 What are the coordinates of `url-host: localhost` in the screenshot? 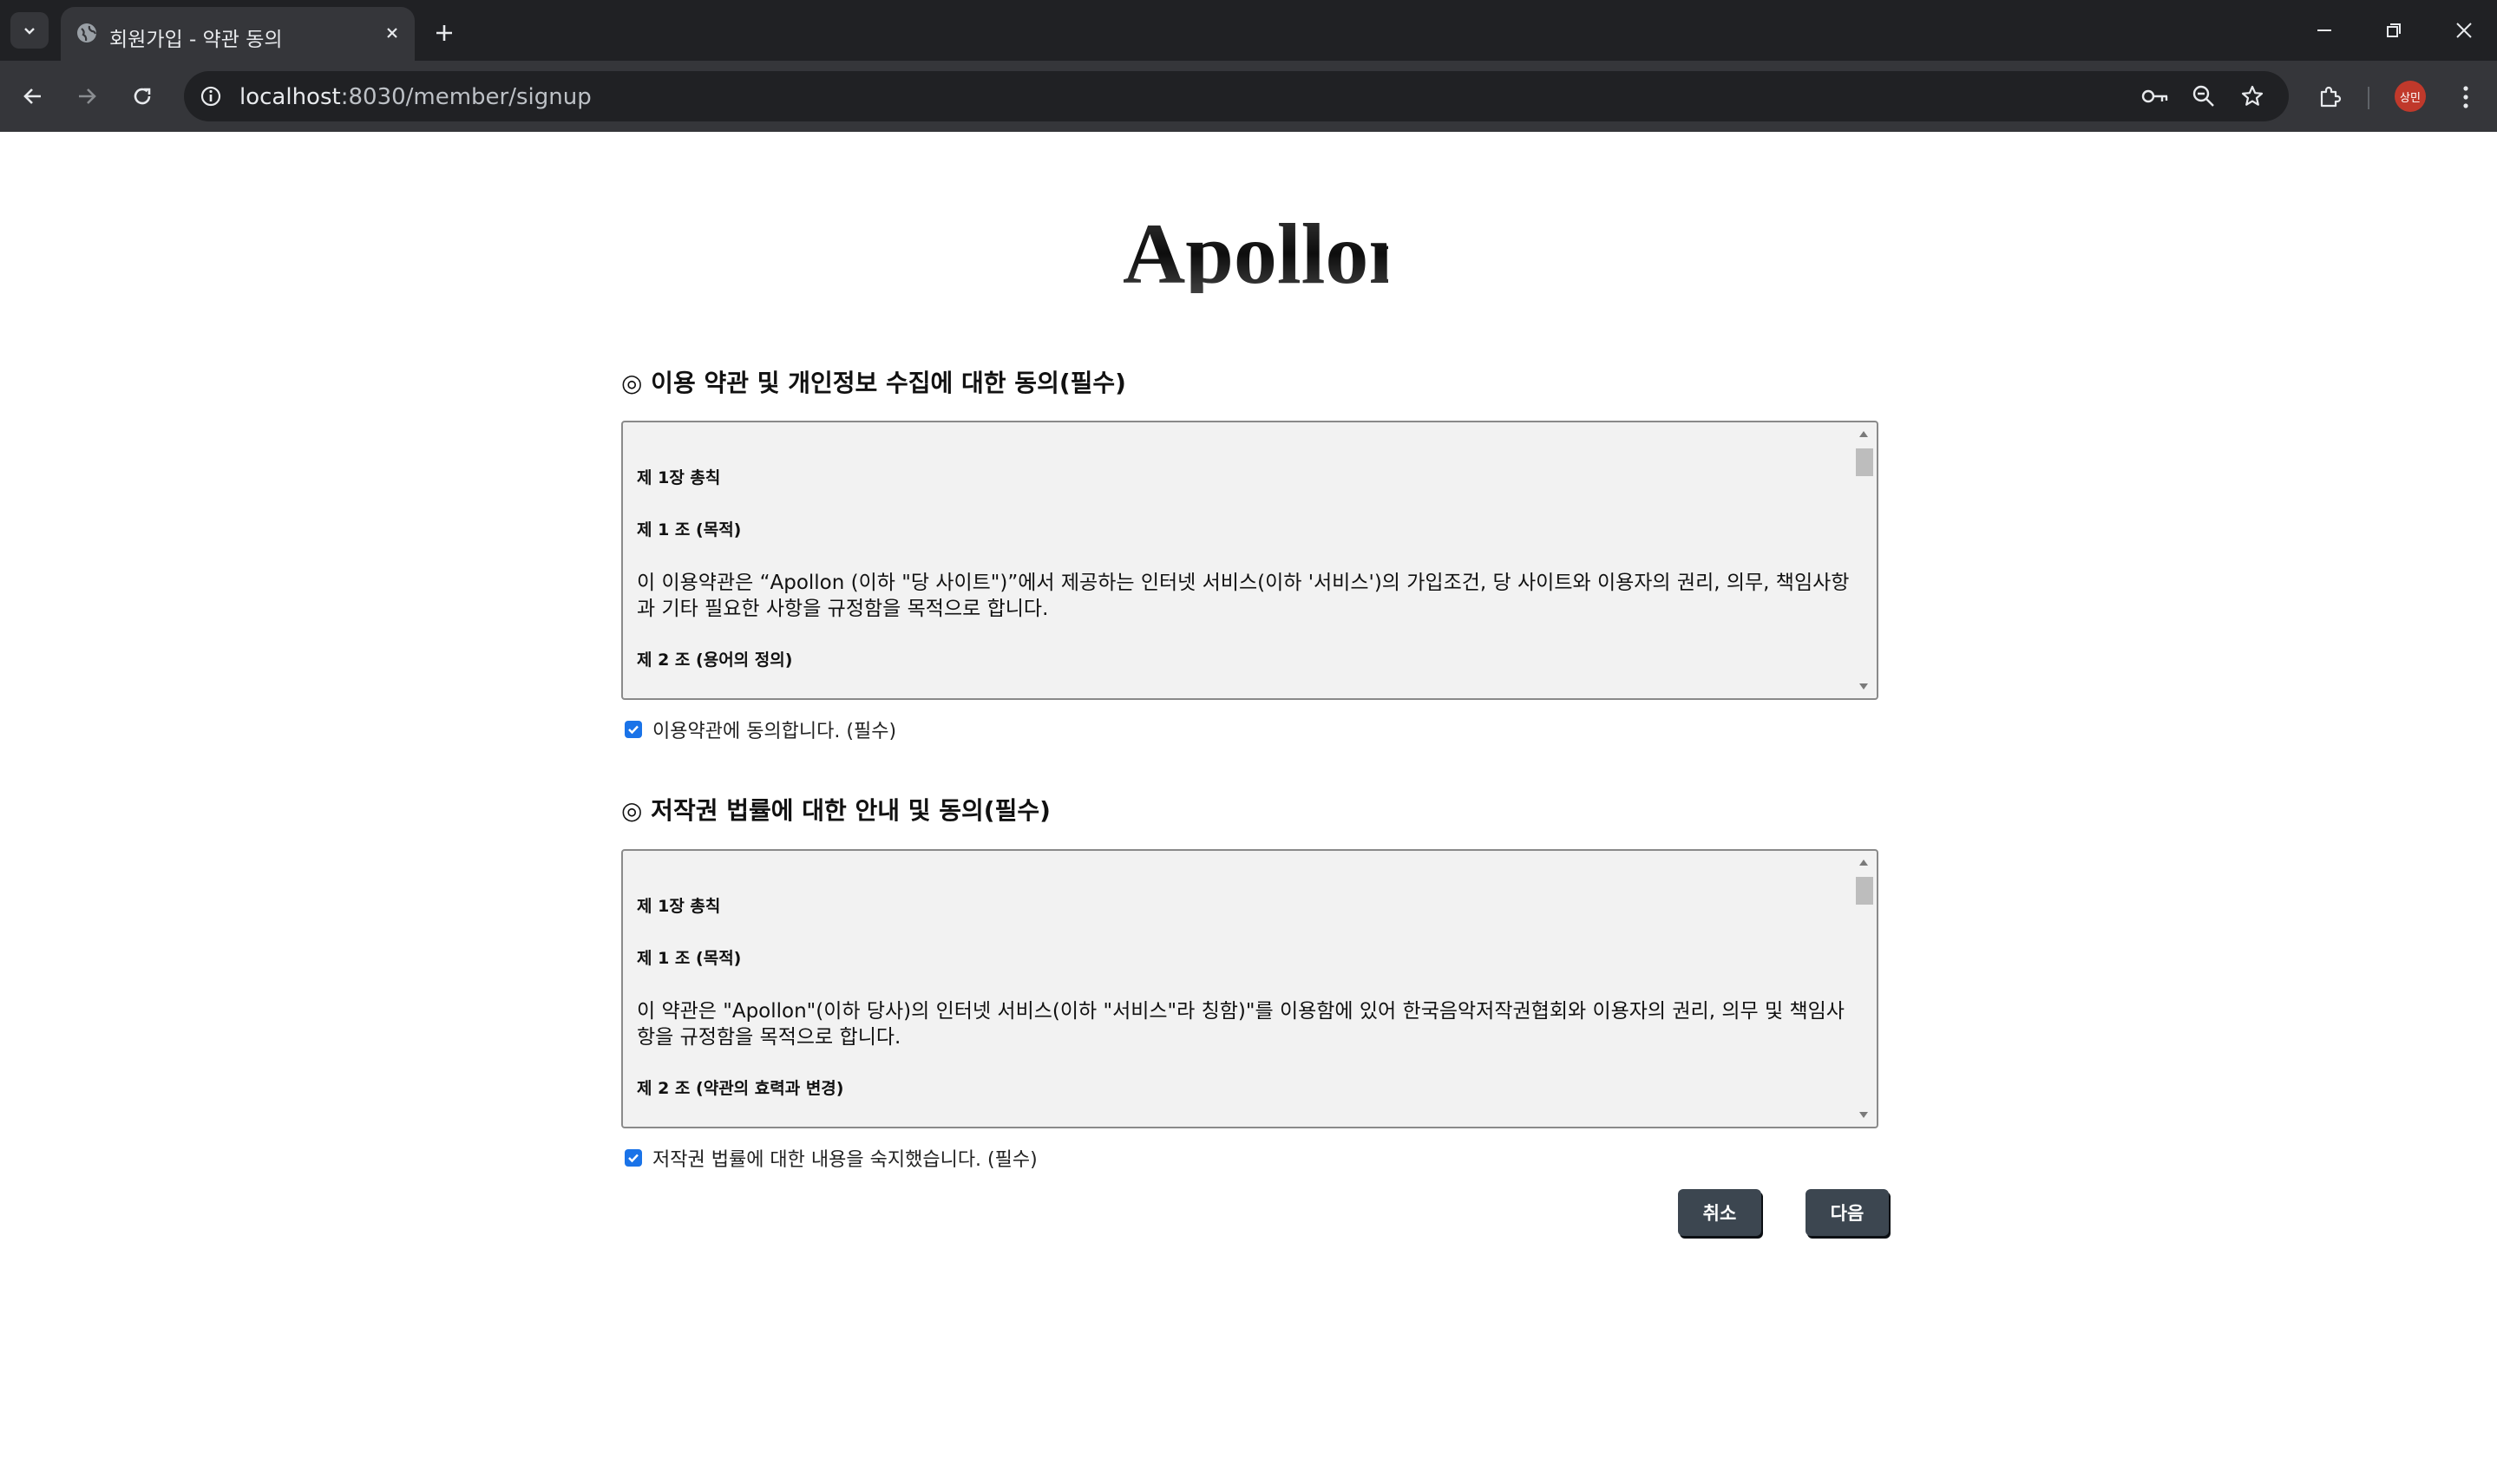 It's located at (290, 97).